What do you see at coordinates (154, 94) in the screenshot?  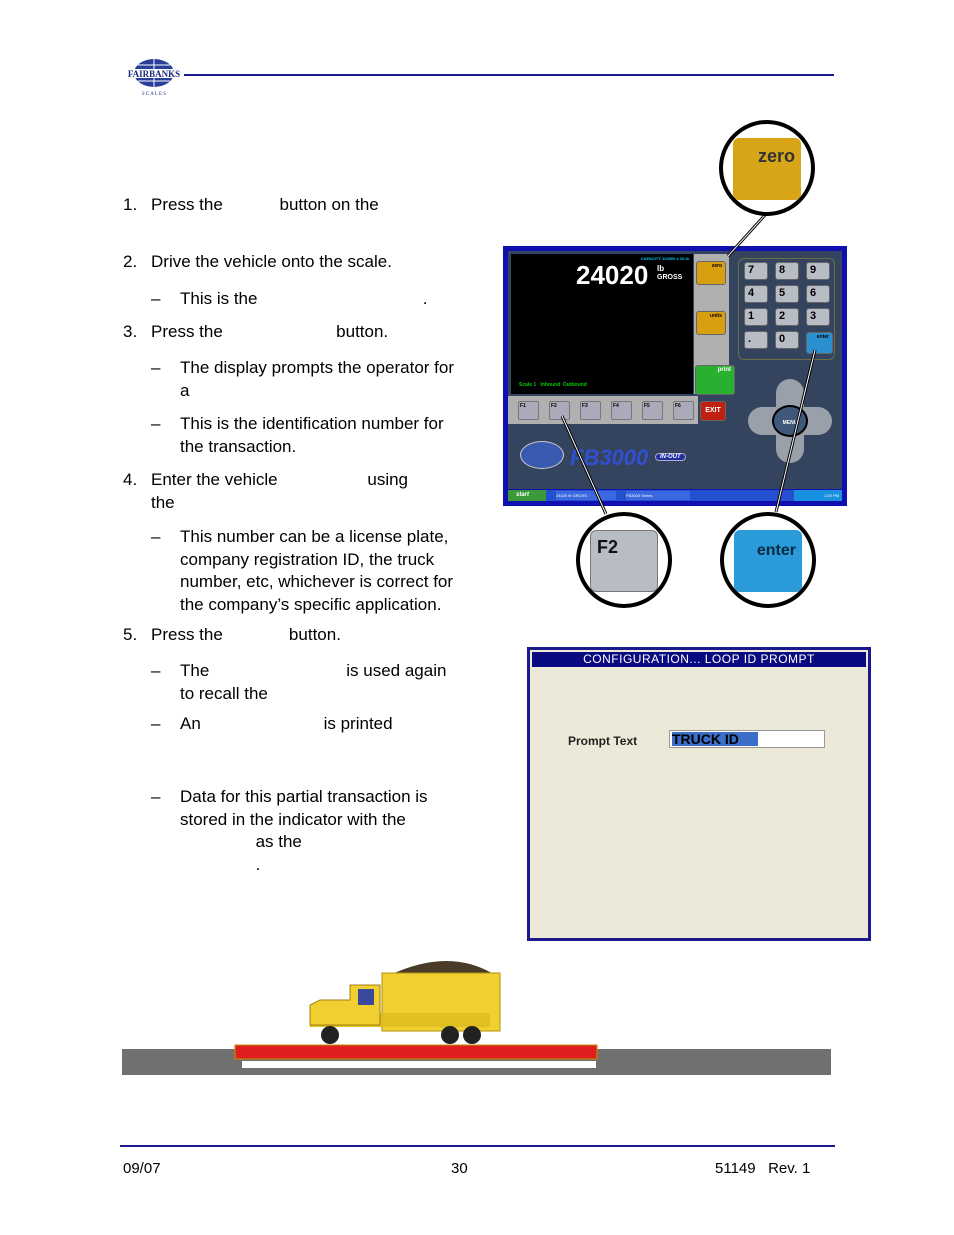 I see `svg-text: S C A L E S` at bounding box center [154, 94].